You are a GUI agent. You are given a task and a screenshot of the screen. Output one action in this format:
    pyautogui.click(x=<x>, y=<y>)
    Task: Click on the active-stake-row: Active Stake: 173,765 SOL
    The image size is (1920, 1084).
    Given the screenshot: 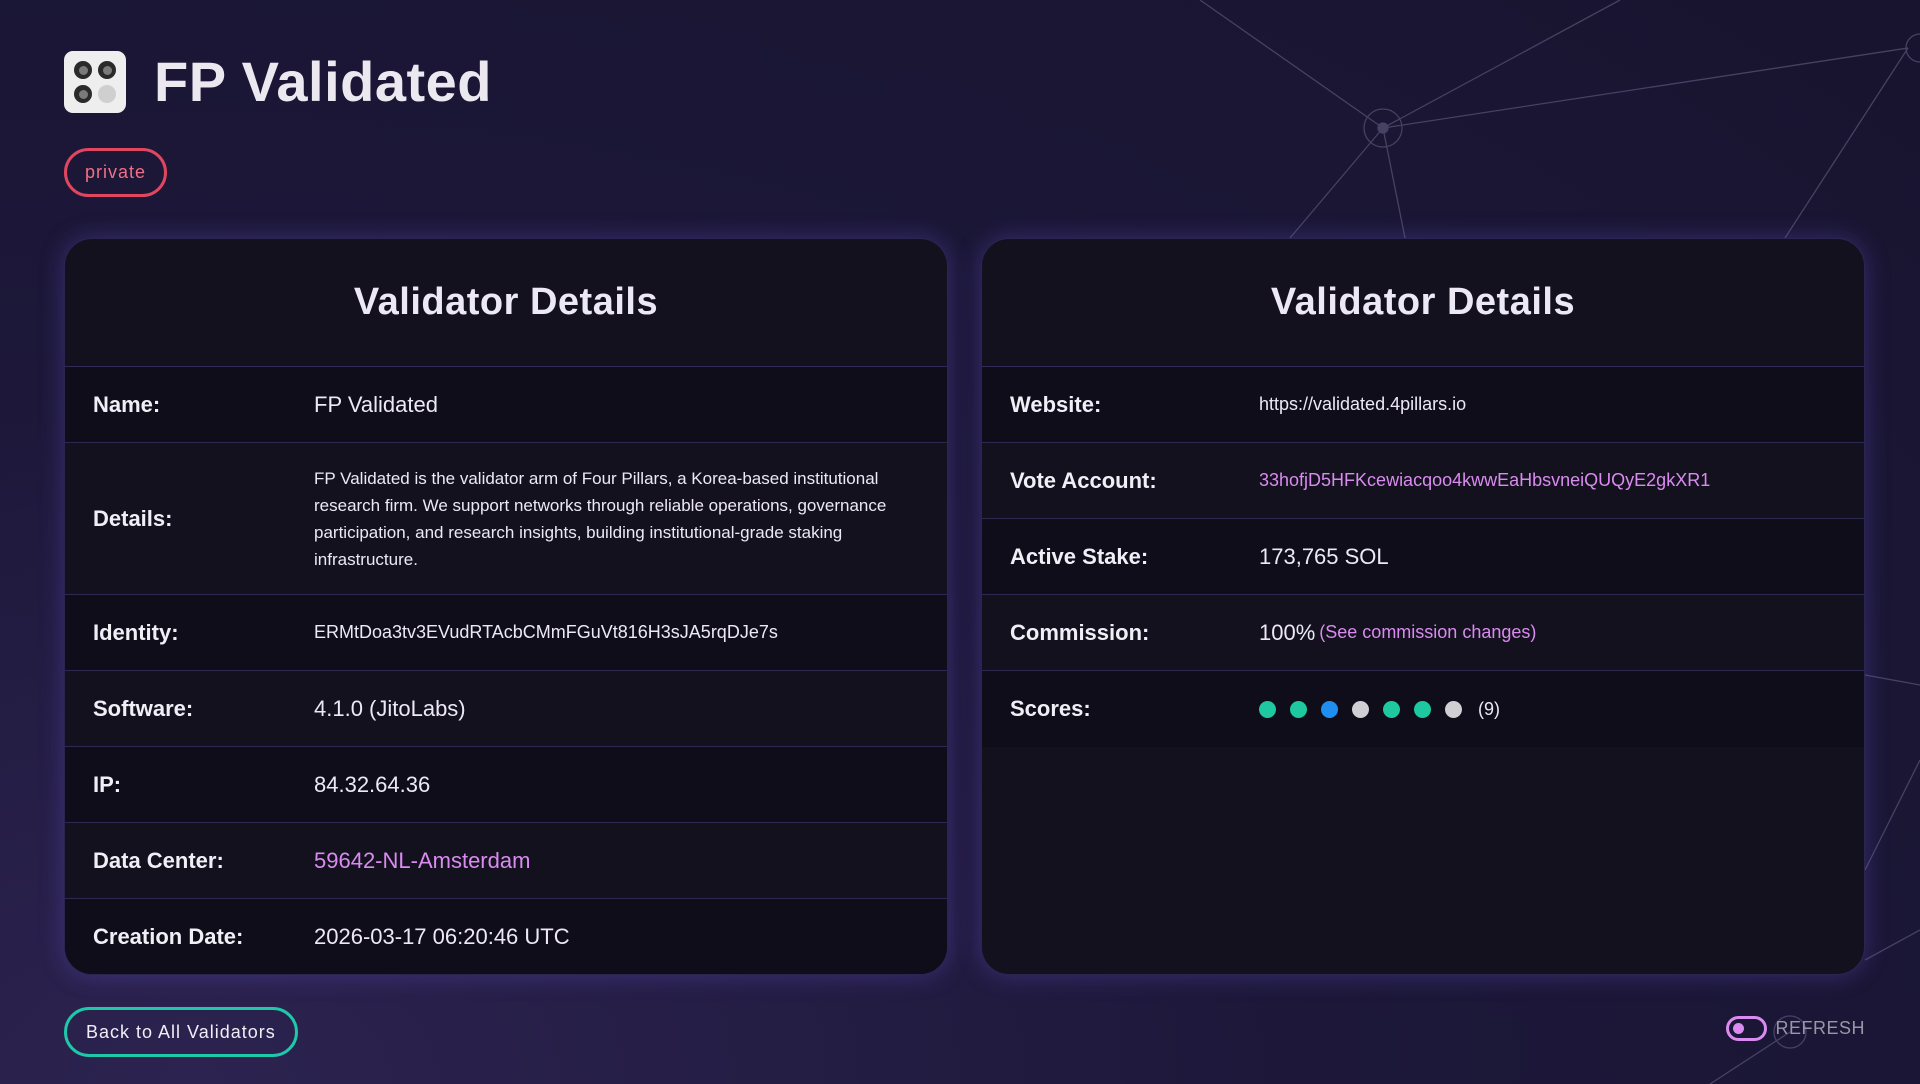 What is the action you would take?
    pyautogui.click(x=1423, y=557)
    